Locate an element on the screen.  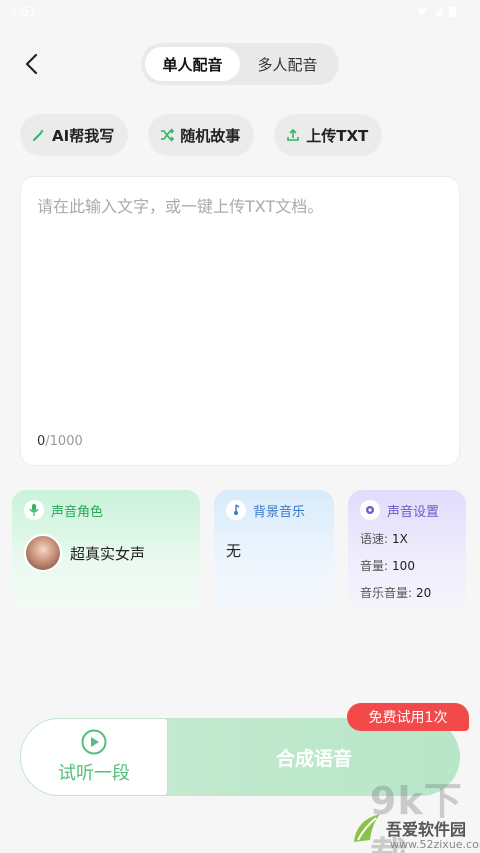
status-bar: 4:51 is located at coordinates (240, 14).